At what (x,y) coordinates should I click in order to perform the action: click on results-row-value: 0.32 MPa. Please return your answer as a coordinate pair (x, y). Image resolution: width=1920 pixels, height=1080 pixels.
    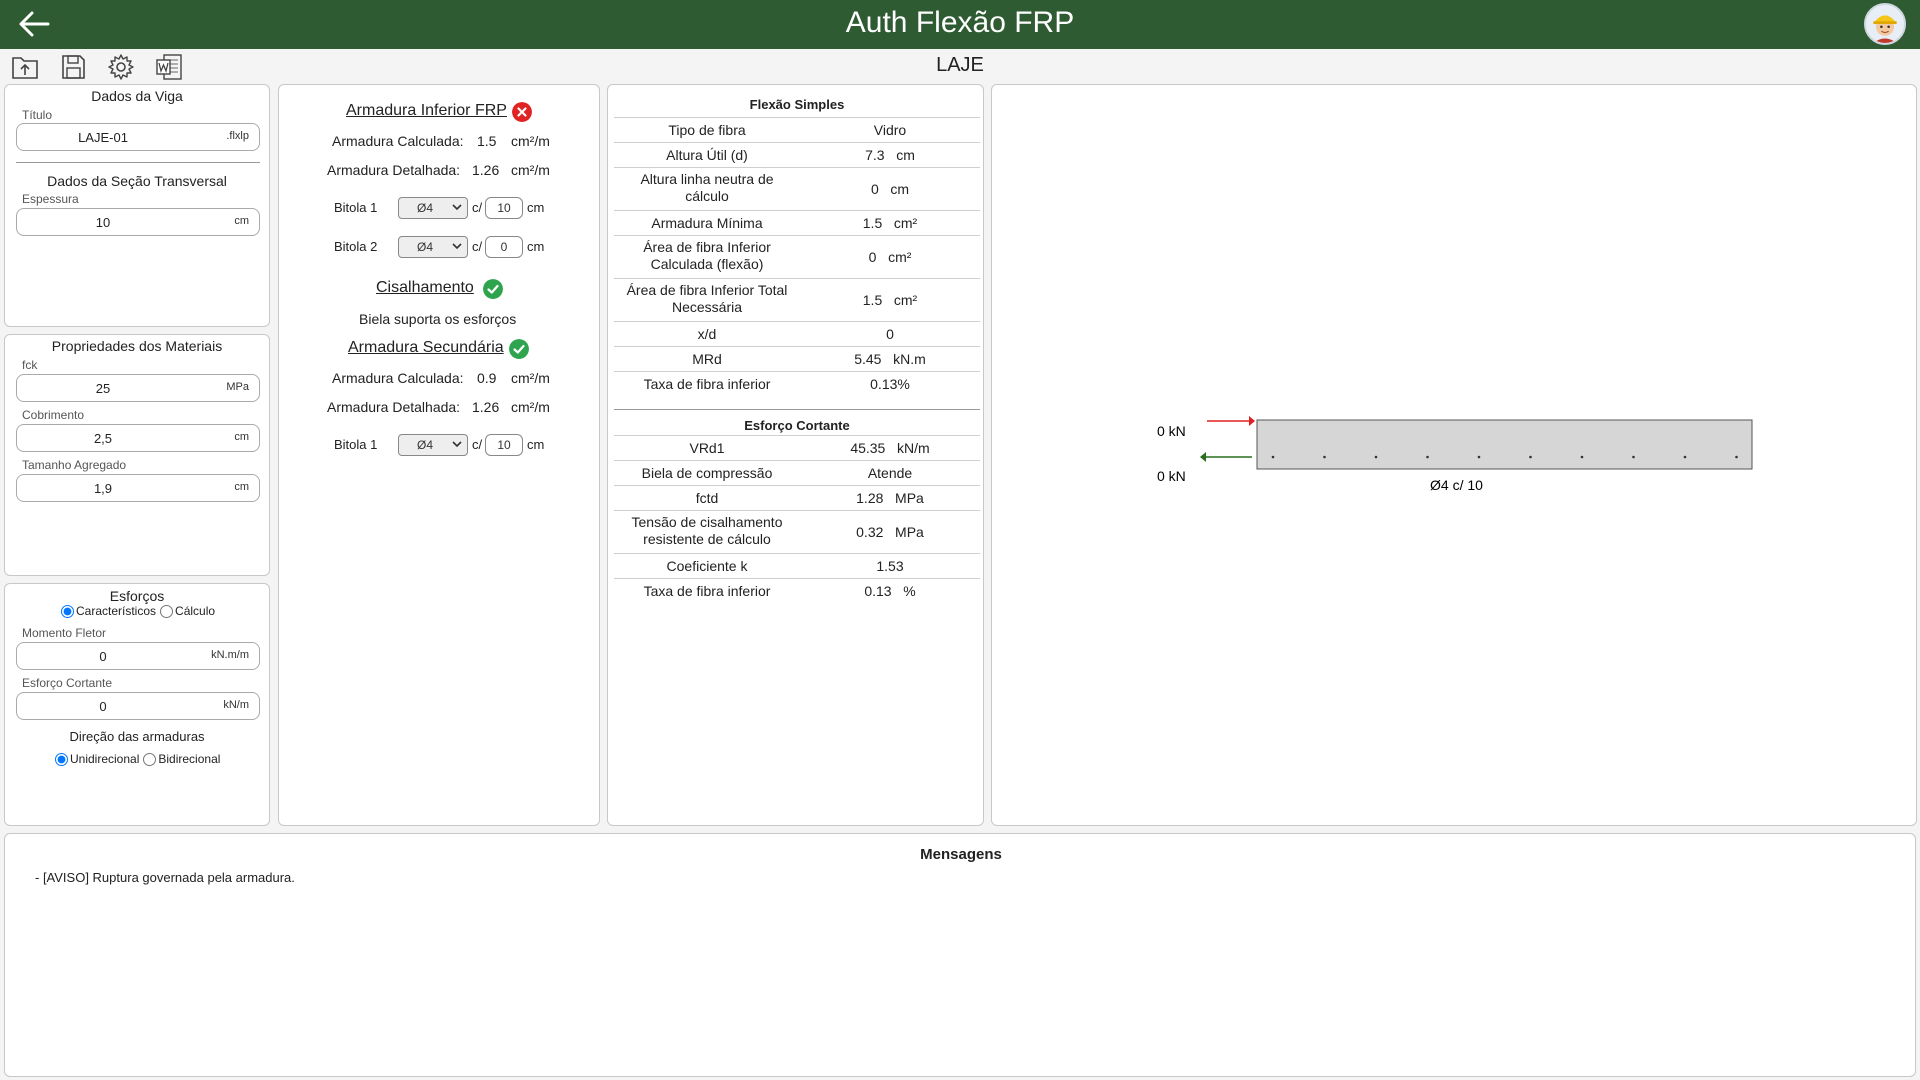
    Looking at the image, I should click on (890, 532).